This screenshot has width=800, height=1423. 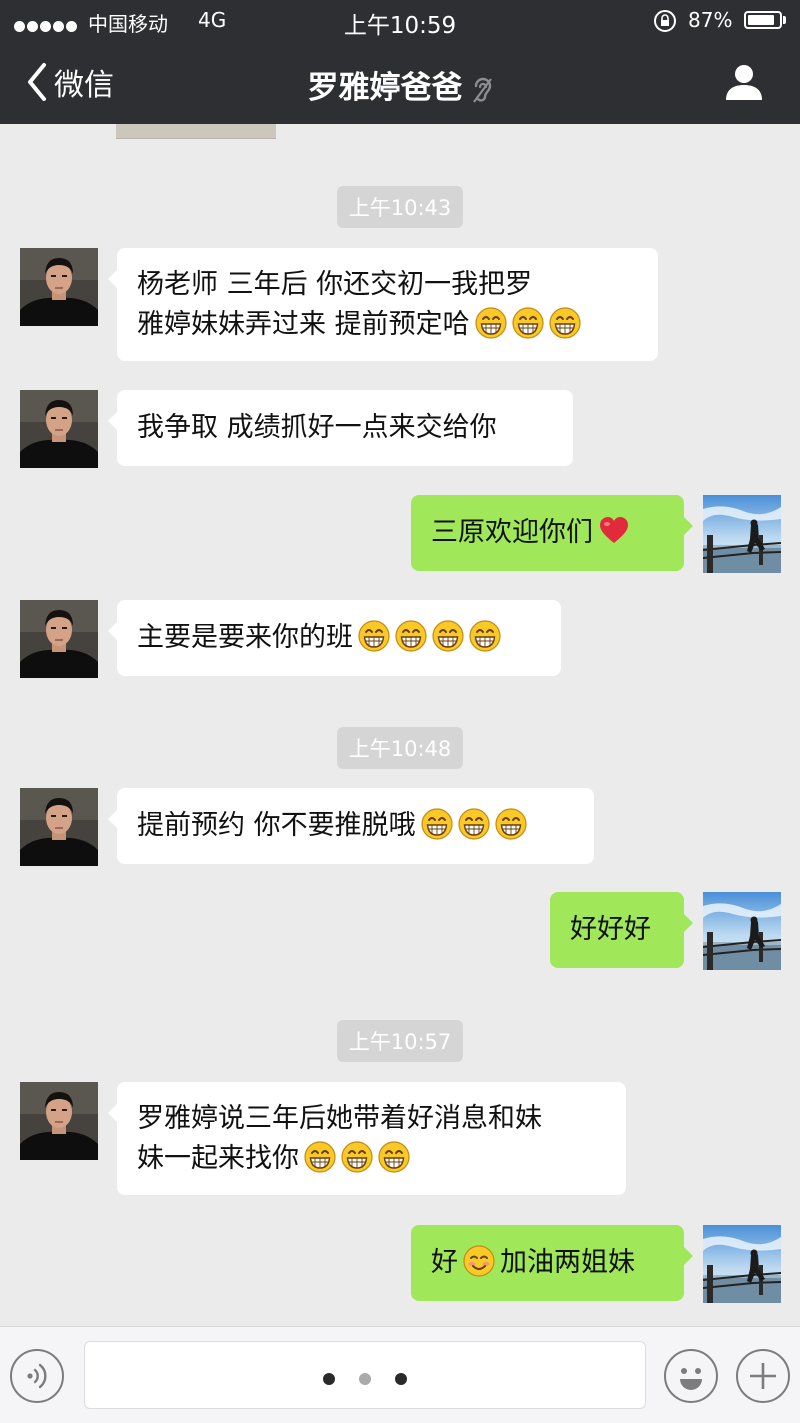 What do you see at coordinates (610, 929) in the screenshot?
I see `message-text: 好好好` at bounding box center [610, 929].